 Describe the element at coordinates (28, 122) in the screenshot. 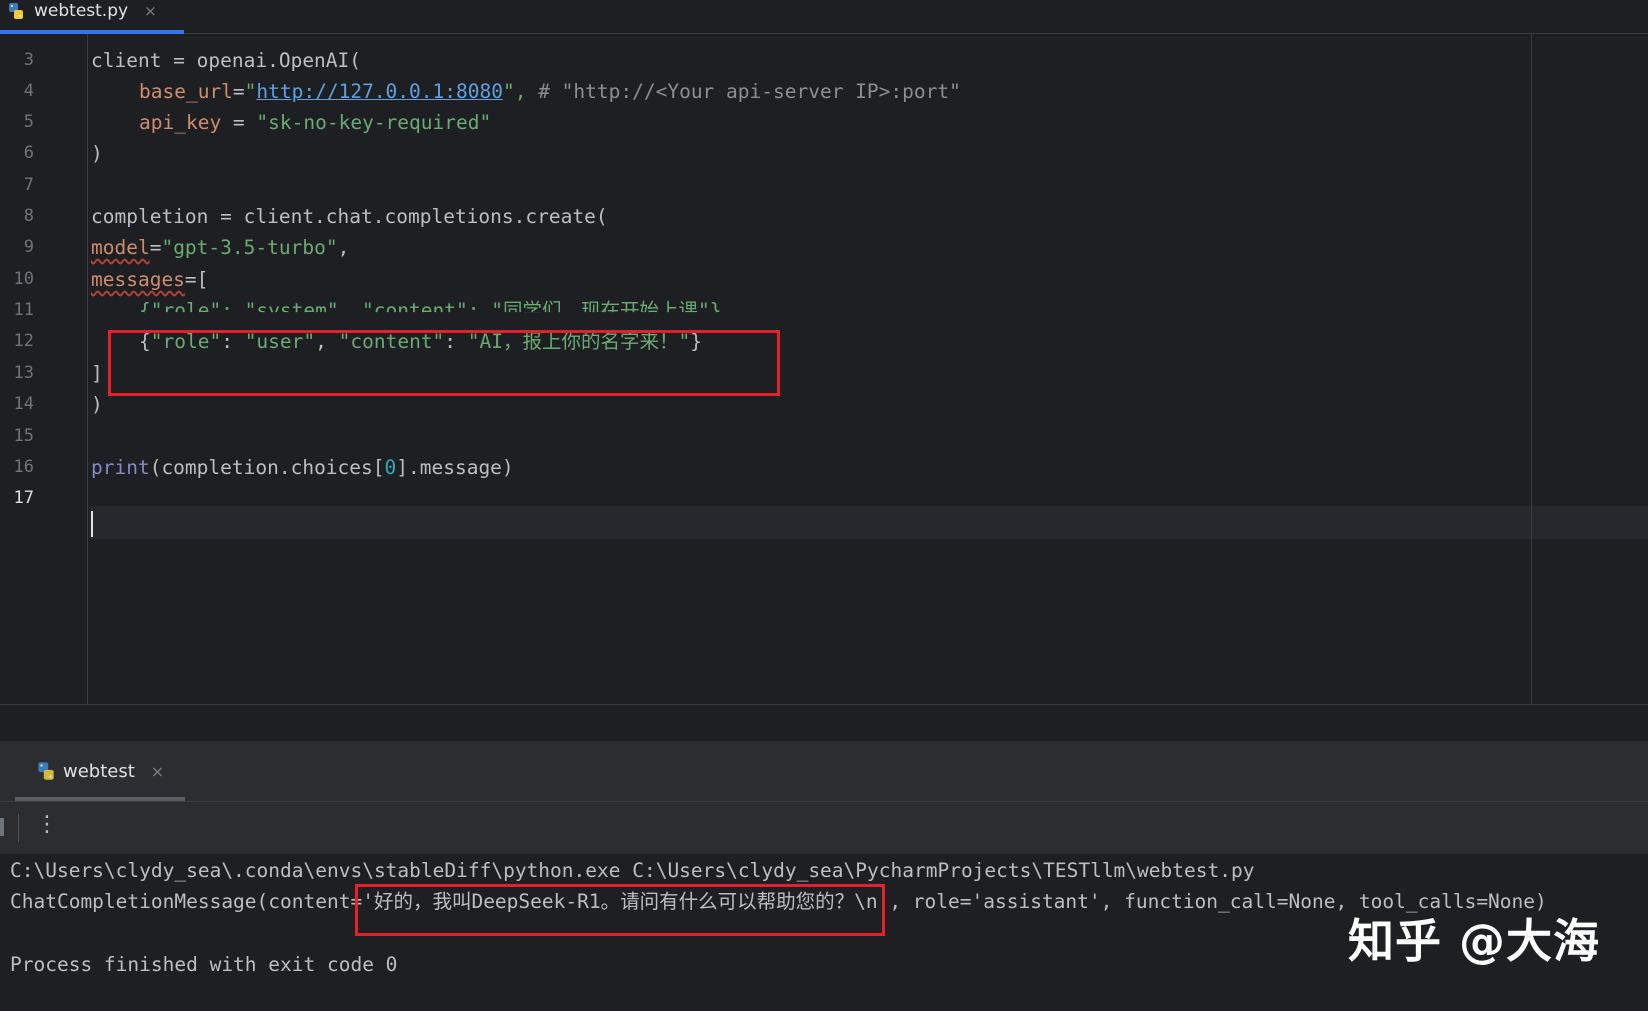

I see `line-number: 5` at that location.